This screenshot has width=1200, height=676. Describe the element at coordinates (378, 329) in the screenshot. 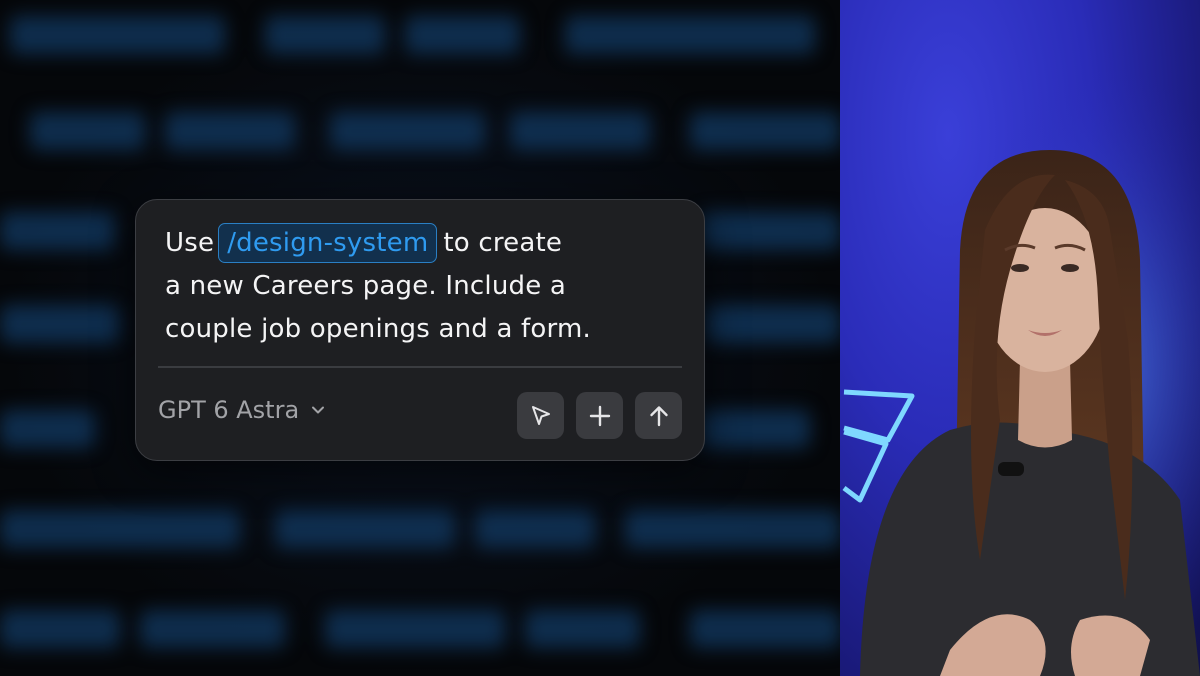

I see `prompt-line-3: couple job openings and a form.` at that location.